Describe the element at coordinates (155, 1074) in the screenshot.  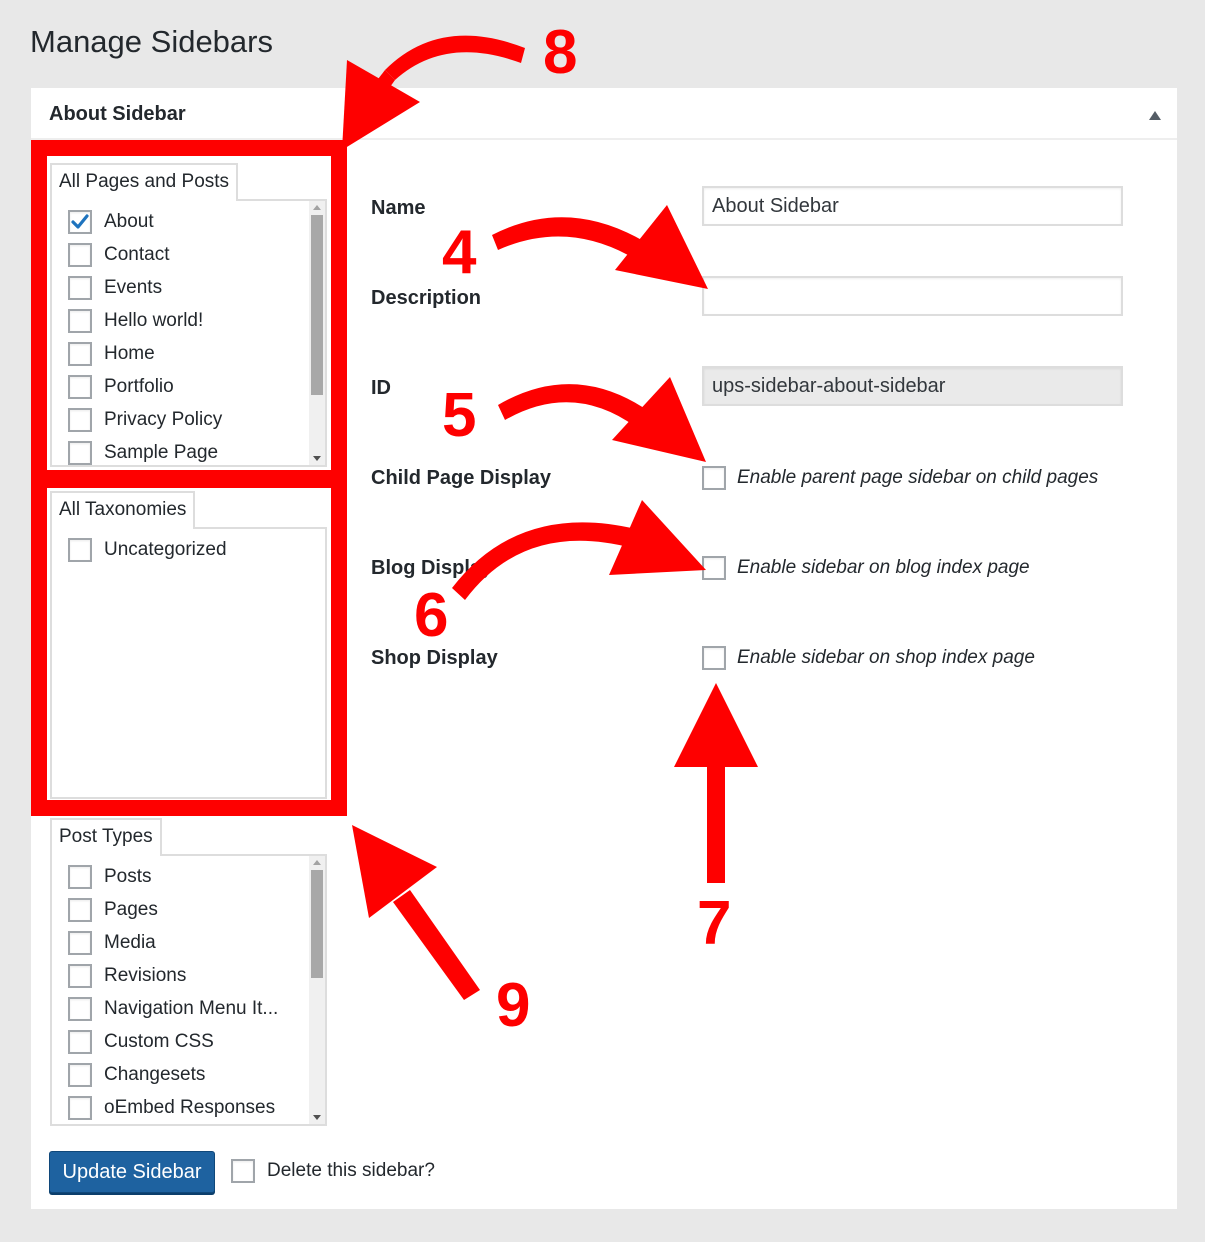
I see `list-item-label: Changesets` at that location.